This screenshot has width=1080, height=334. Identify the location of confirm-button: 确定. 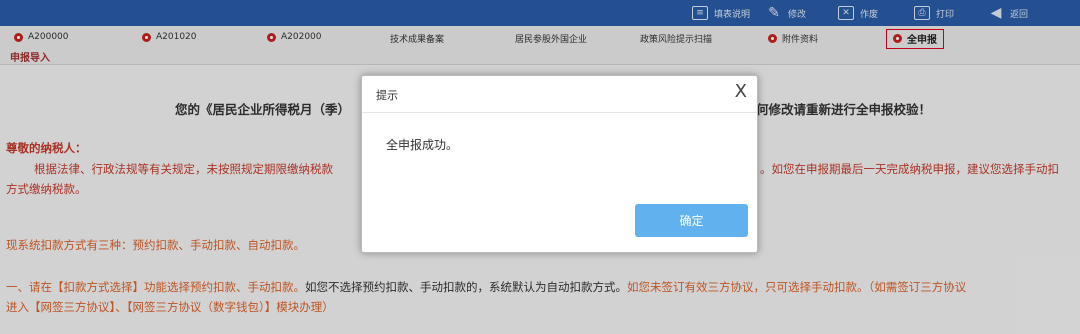
(691, 220).